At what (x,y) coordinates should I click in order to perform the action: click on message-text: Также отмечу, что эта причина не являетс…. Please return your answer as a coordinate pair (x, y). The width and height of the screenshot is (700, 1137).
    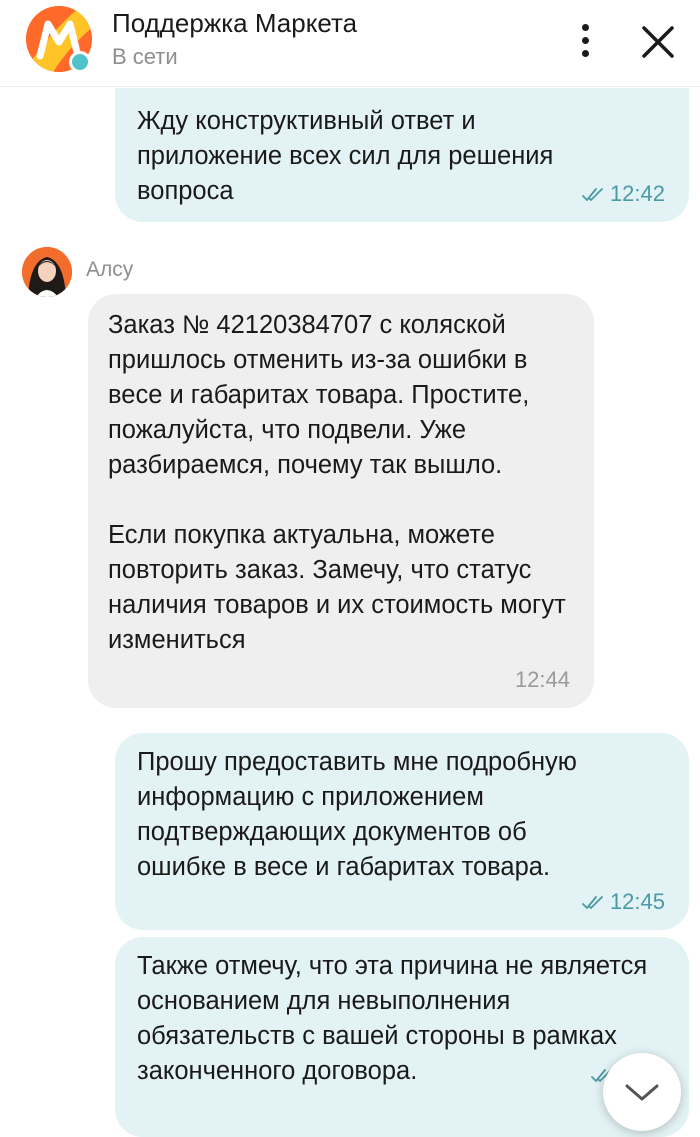
    Looking at the image, I should click on (392, 1018).